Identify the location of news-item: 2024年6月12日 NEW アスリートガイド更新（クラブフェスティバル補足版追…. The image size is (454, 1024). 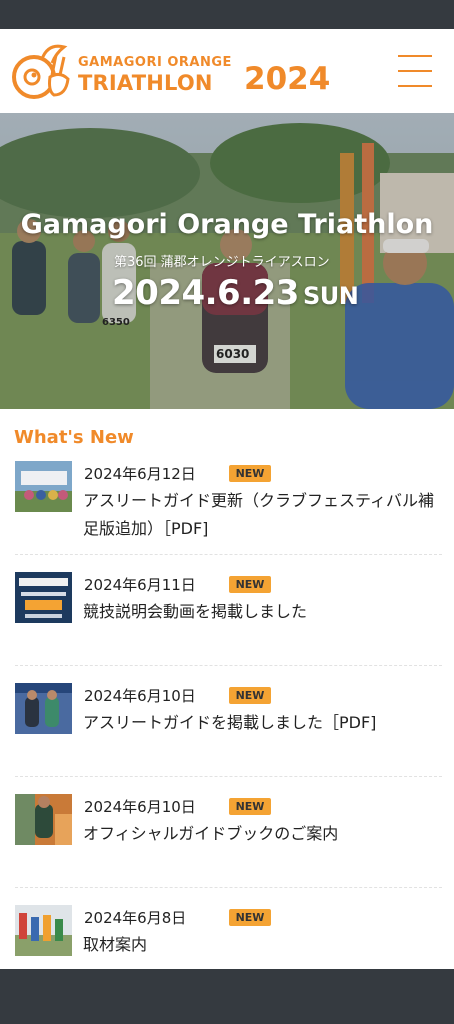
(227, 516).